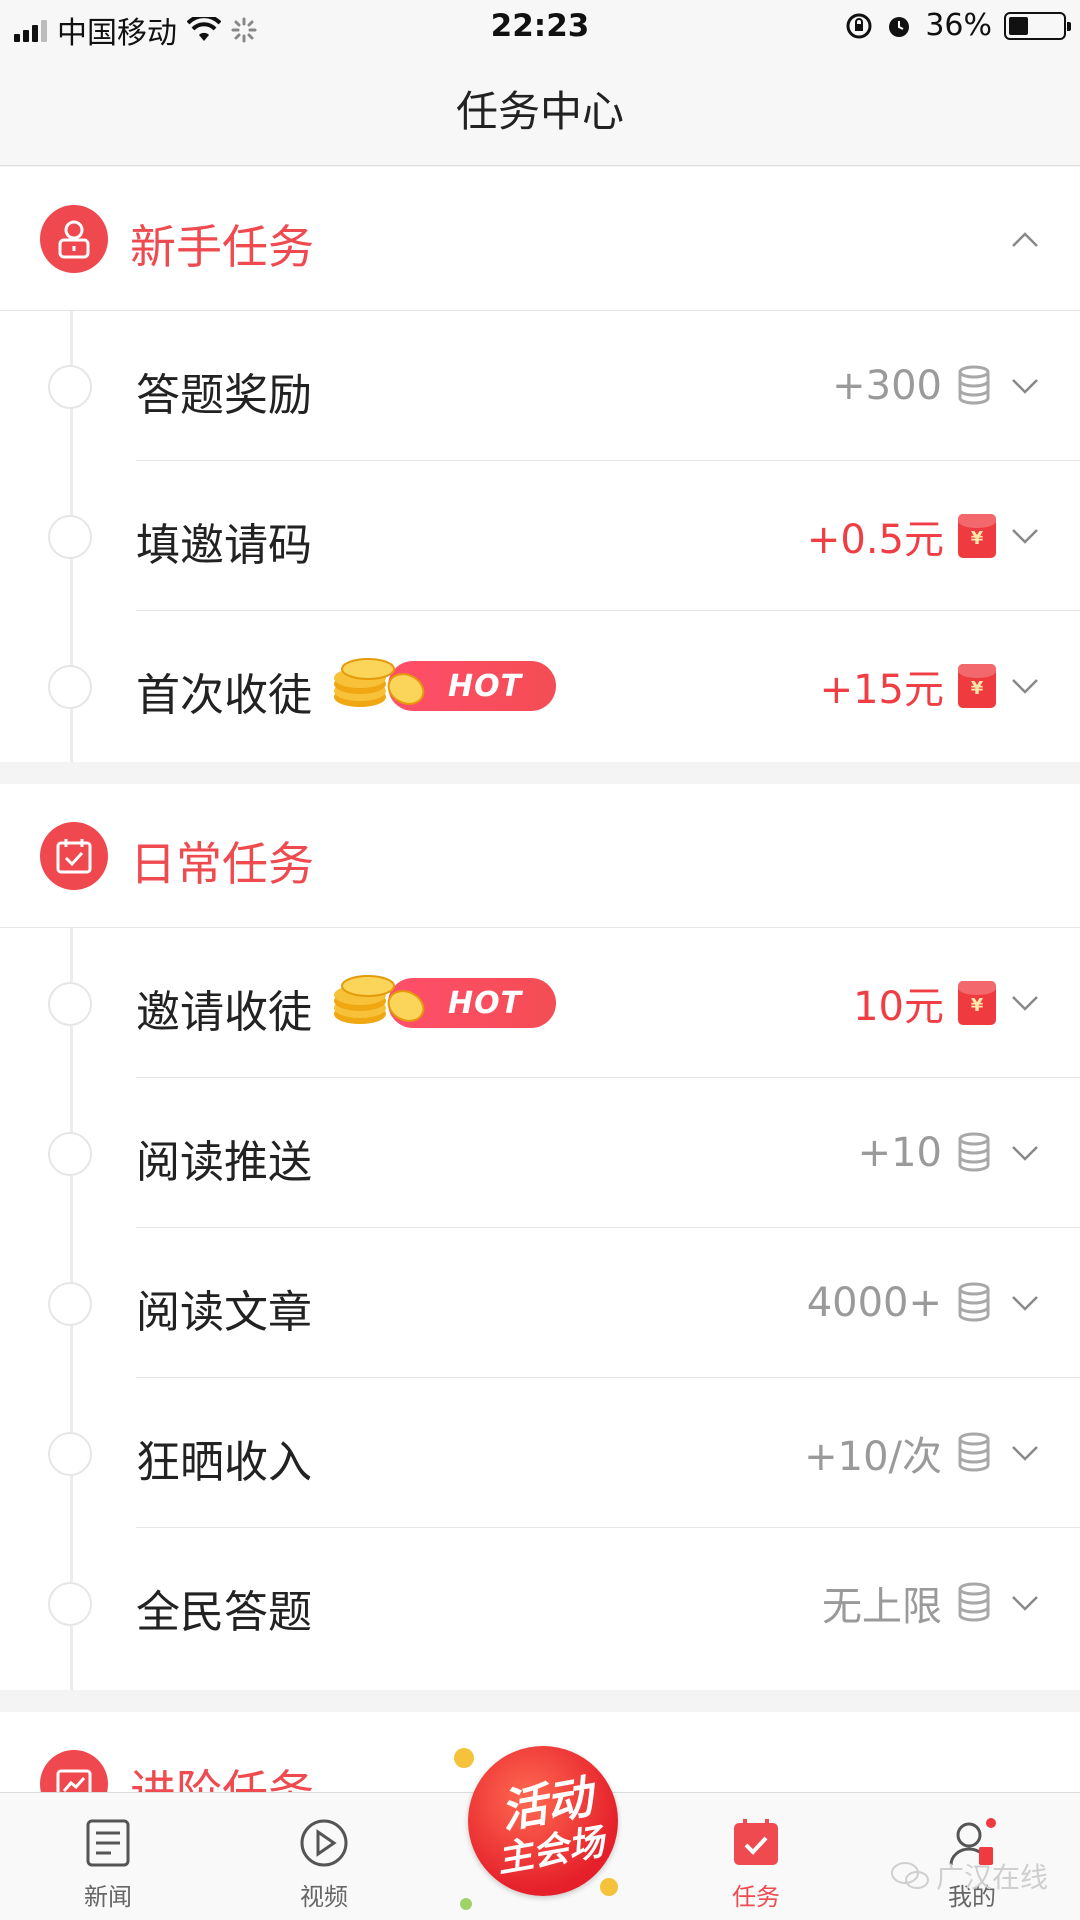 Image resolution: width=1080 pixels, height=1920 pixels. What do you see at coordinates (540, 1303) in the screenshot?
I see `task-row: 阅读文章 4000+` at bounding box center [540, 1303].